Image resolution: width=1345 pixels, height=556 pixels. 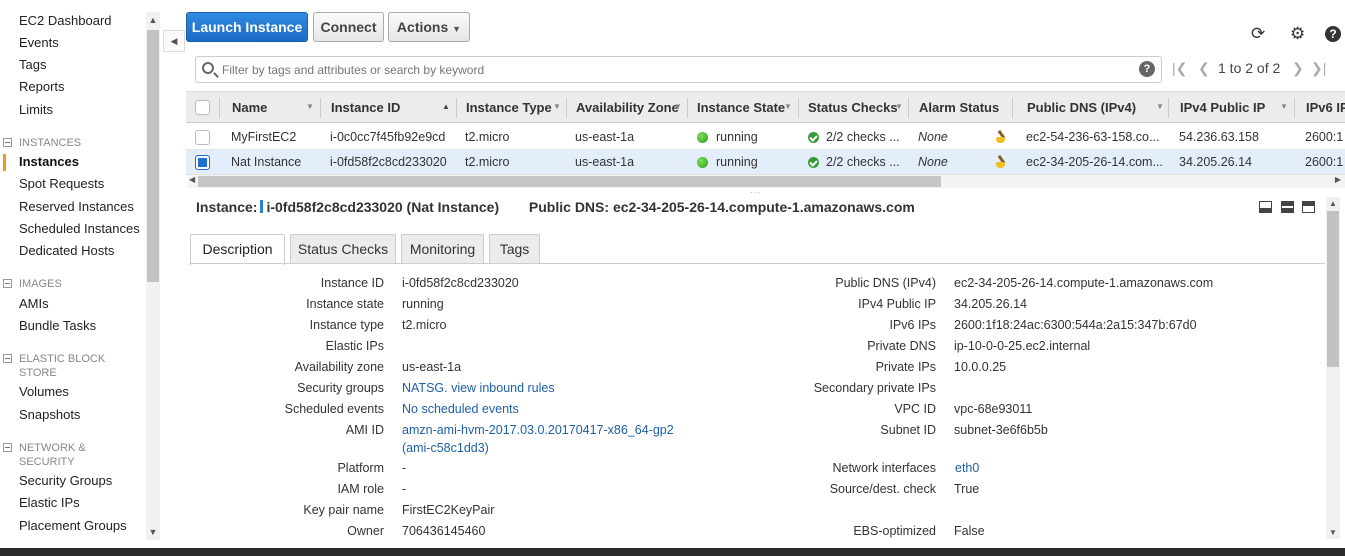 I want to click on column-header-status-checks: Status Checks, so click(x=853, y=107).